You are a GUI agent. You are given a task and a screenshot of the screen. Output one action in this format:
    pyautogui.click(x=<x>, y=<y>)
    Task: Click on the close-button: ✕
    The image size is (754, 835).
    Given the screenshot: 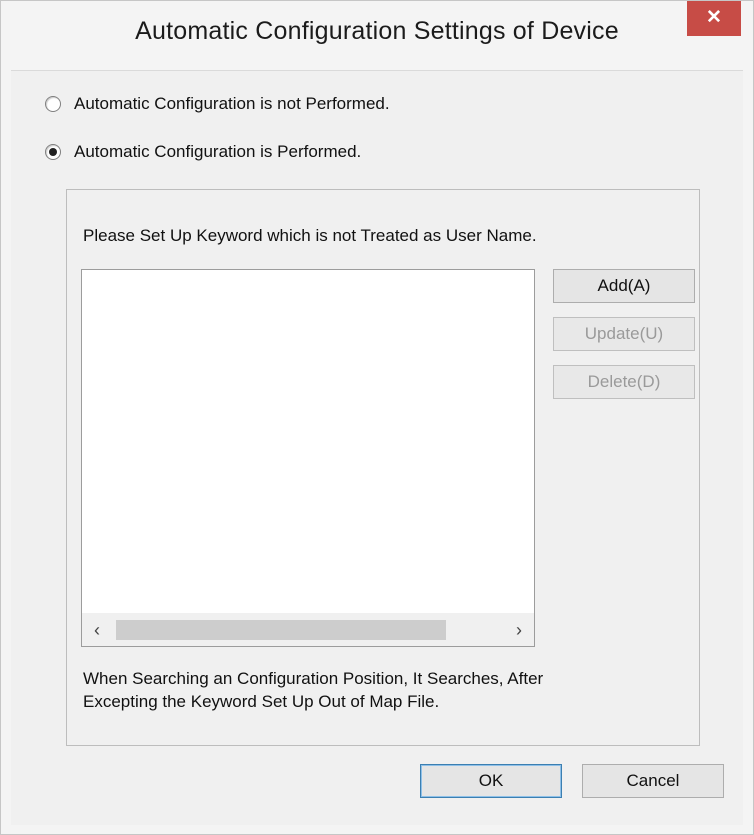 What is the action you would take?
    pyautogui.click(x=714, y=18)
    